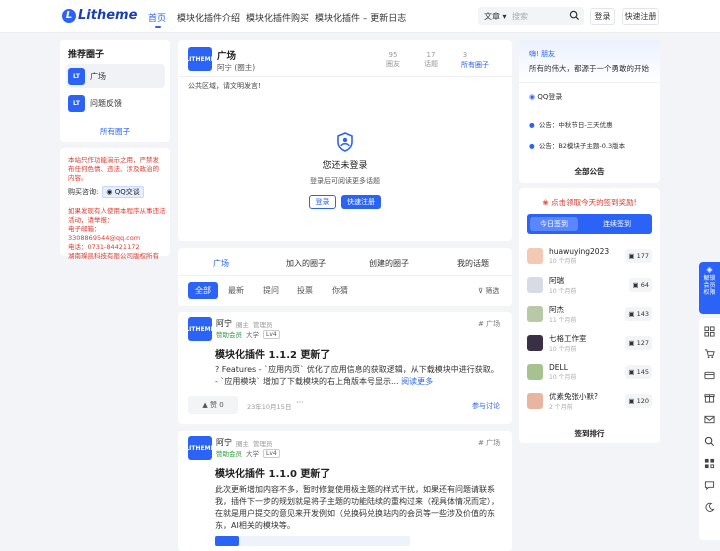  What do you see at coordinates (360, 17) in the screenshot?
I see `nav-changelog: 模块化插件 – 更新日志` at bounding box center [360, 17].